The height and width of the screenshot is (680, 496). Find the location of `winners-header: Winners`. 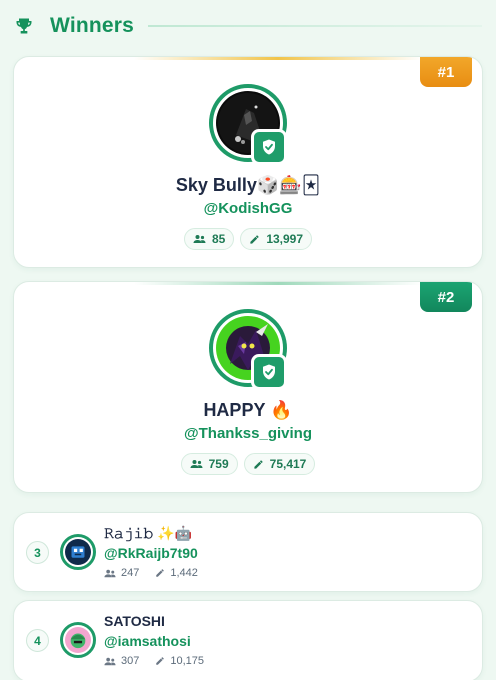

winners-header: Winners is located at coordinates (248, 26).